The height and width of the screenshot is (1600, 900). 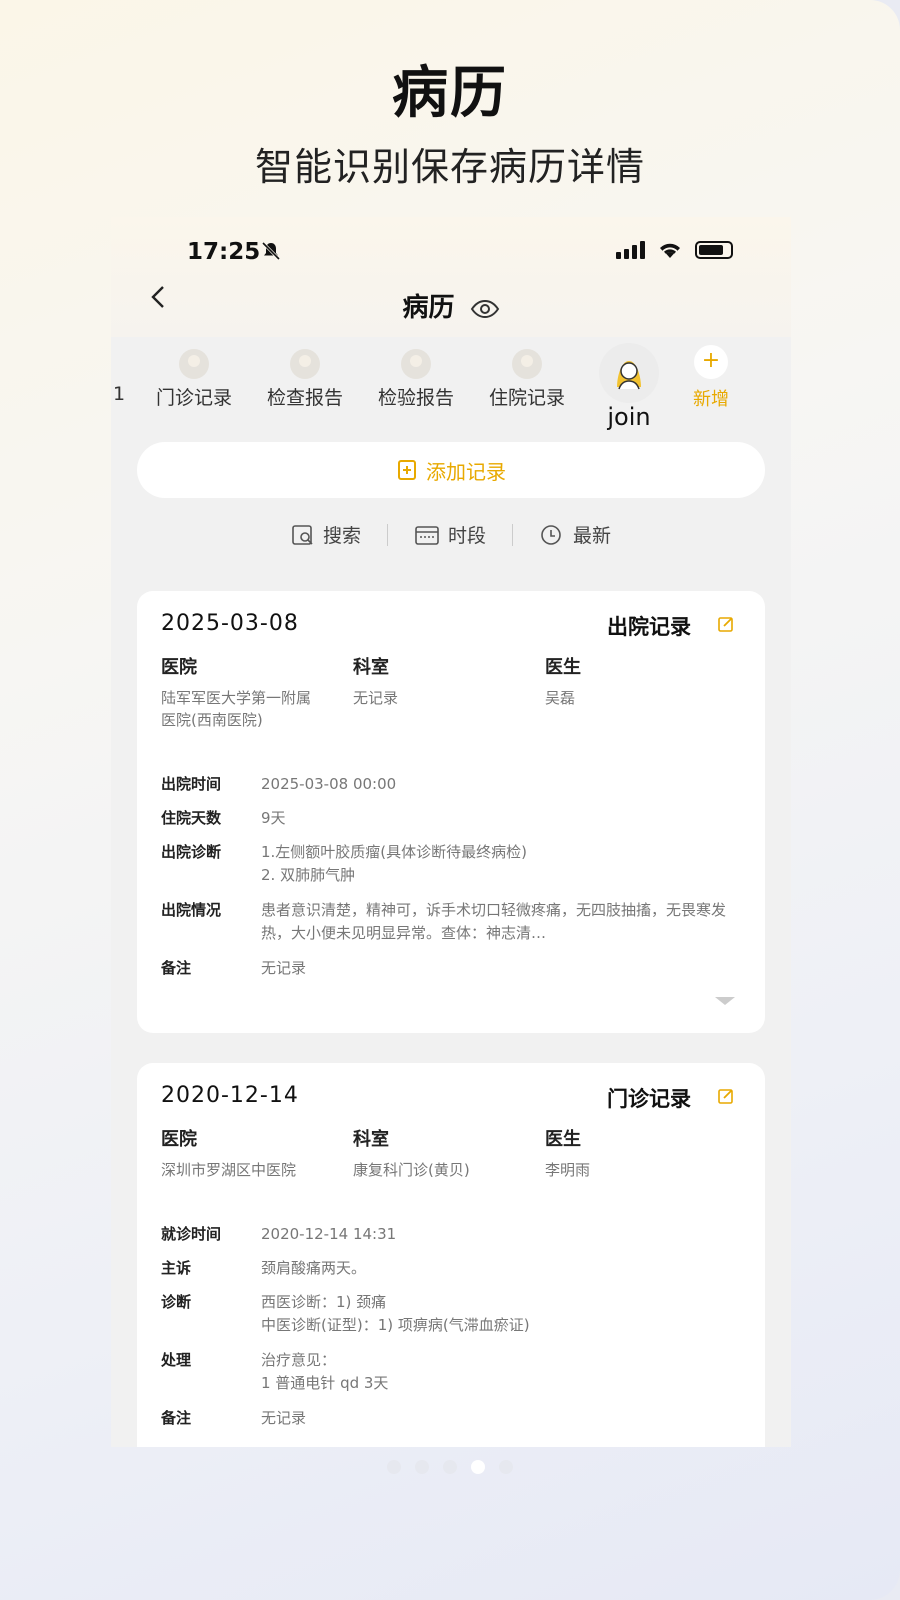 What do you see at coordinates (191, 852) in the screenshot?
I see `detail-key: 出院诊断` at bounding box center [191, 852].